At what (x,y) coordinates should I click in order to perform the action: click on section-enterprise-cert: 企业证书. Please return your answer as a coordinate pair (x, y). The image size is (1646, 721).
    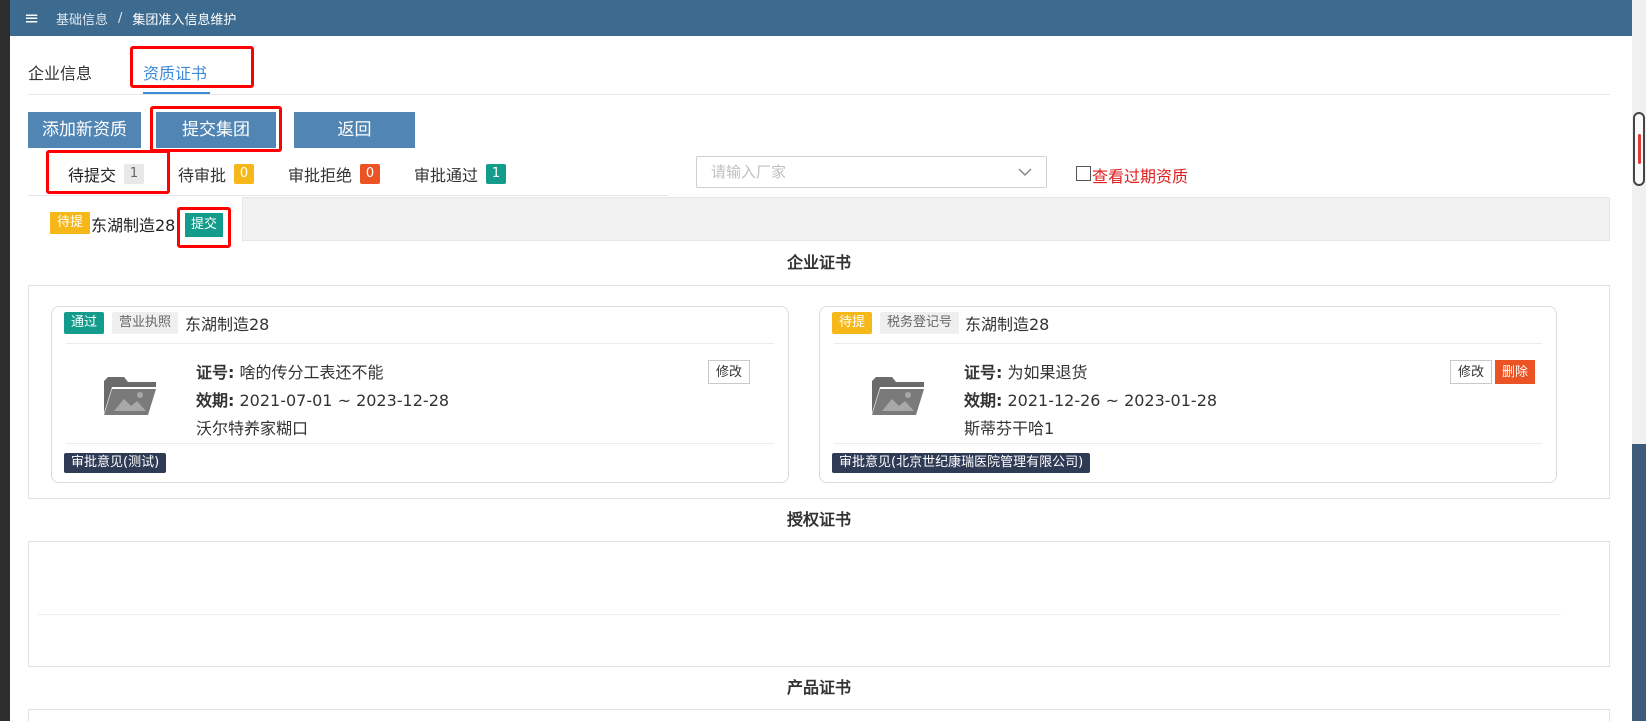
    Looking at the image, I should click on (819, 264).